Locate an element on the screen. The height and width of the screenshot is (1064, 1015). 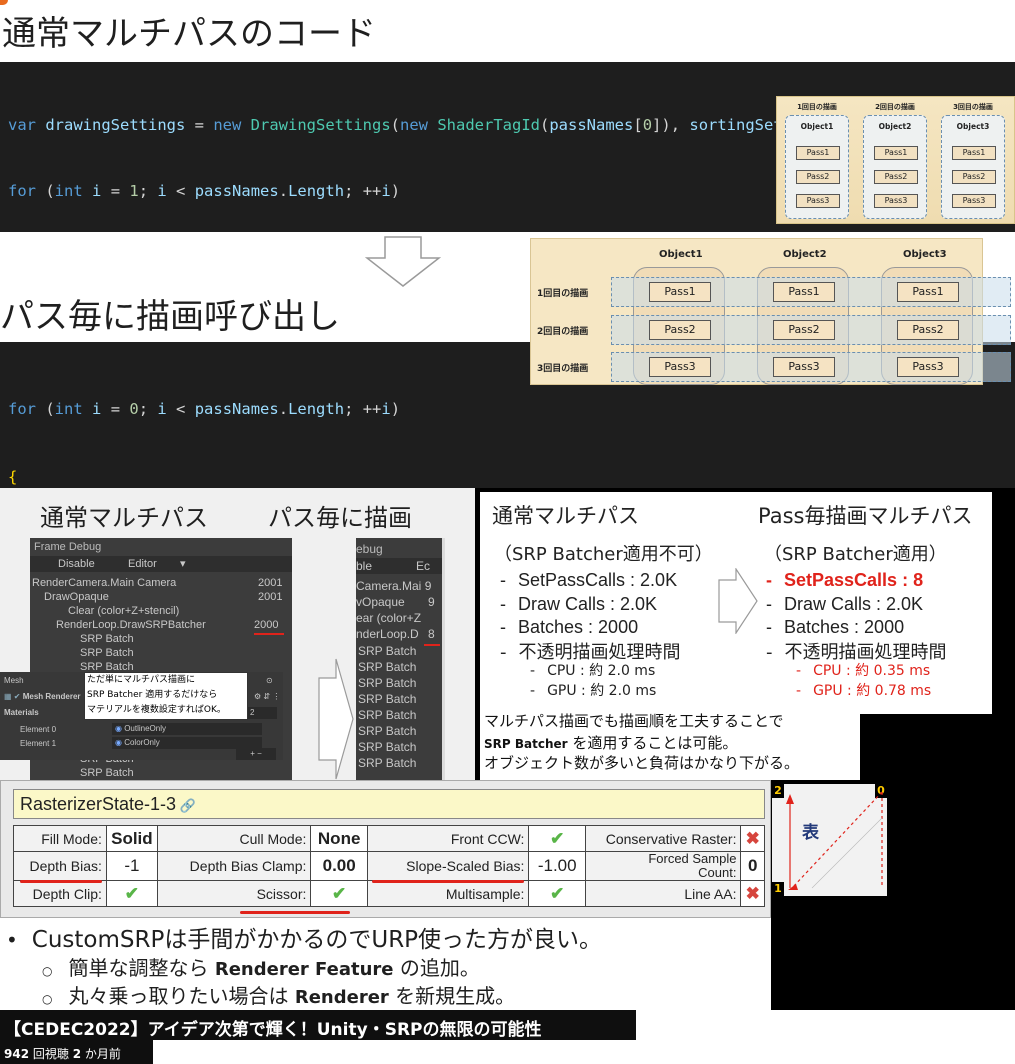
video-meta: 942 回視聴 2 か月前 is located at coordinates (62, 1054).